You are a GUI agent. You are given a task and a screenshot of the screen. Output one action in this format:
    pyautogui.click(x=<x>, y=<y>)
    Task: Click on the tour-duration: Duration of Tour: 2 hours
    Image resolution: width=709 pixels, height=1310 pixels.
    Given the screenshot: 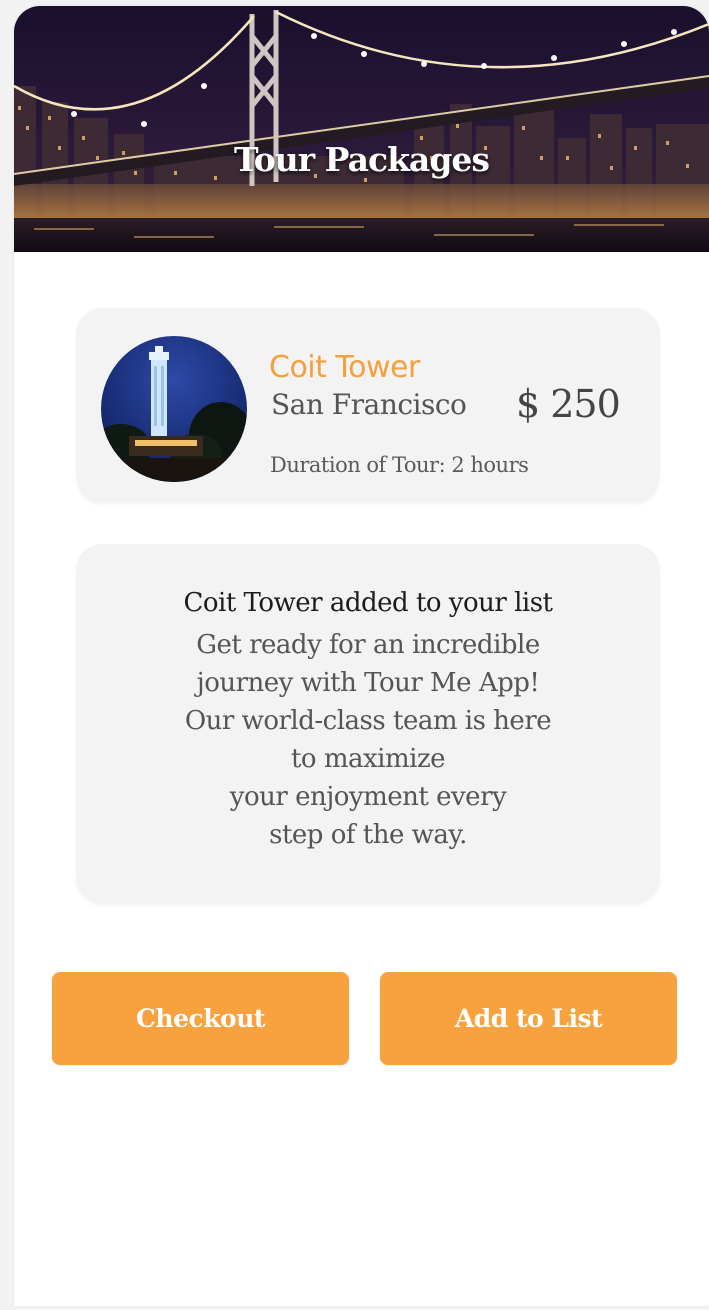 What is the action you would take?
    pyautogui.click(x=399, y=465)
    